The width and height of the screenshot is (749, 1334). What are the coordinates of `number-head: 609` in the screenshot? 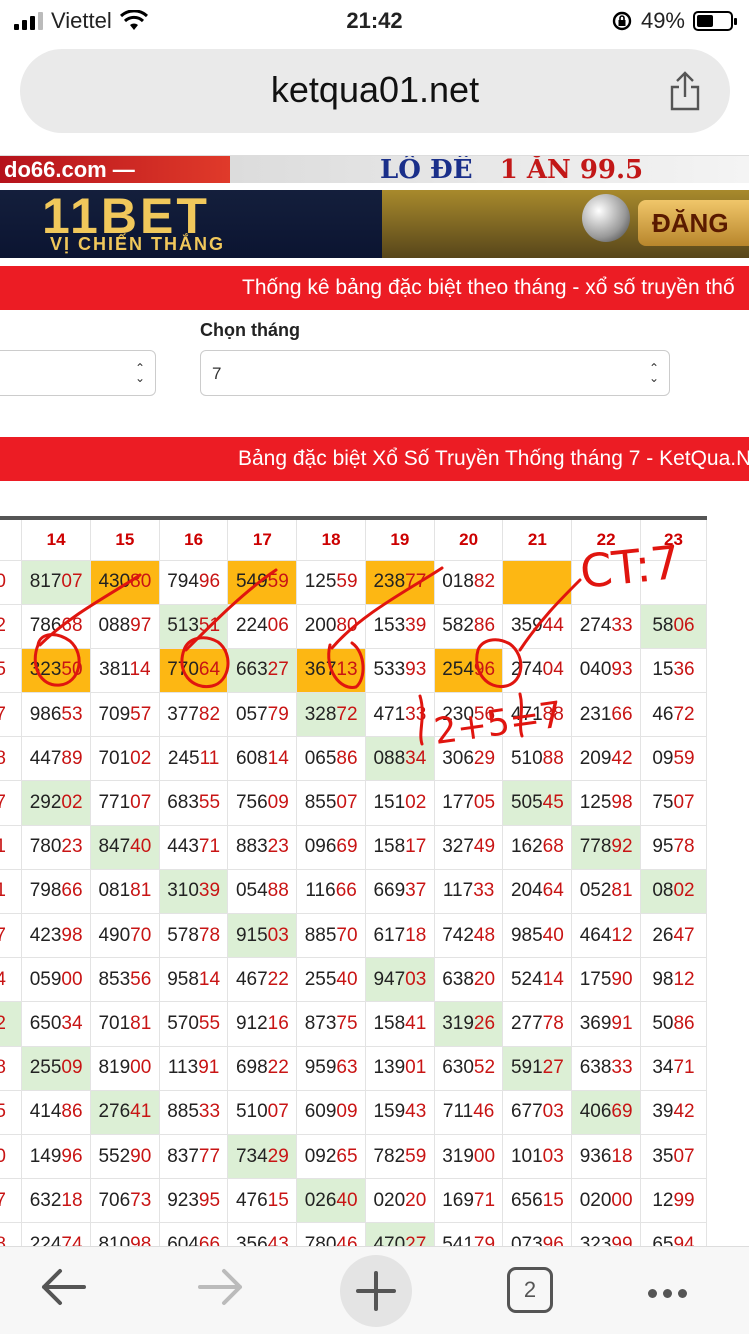 It's located at (320, 1112).